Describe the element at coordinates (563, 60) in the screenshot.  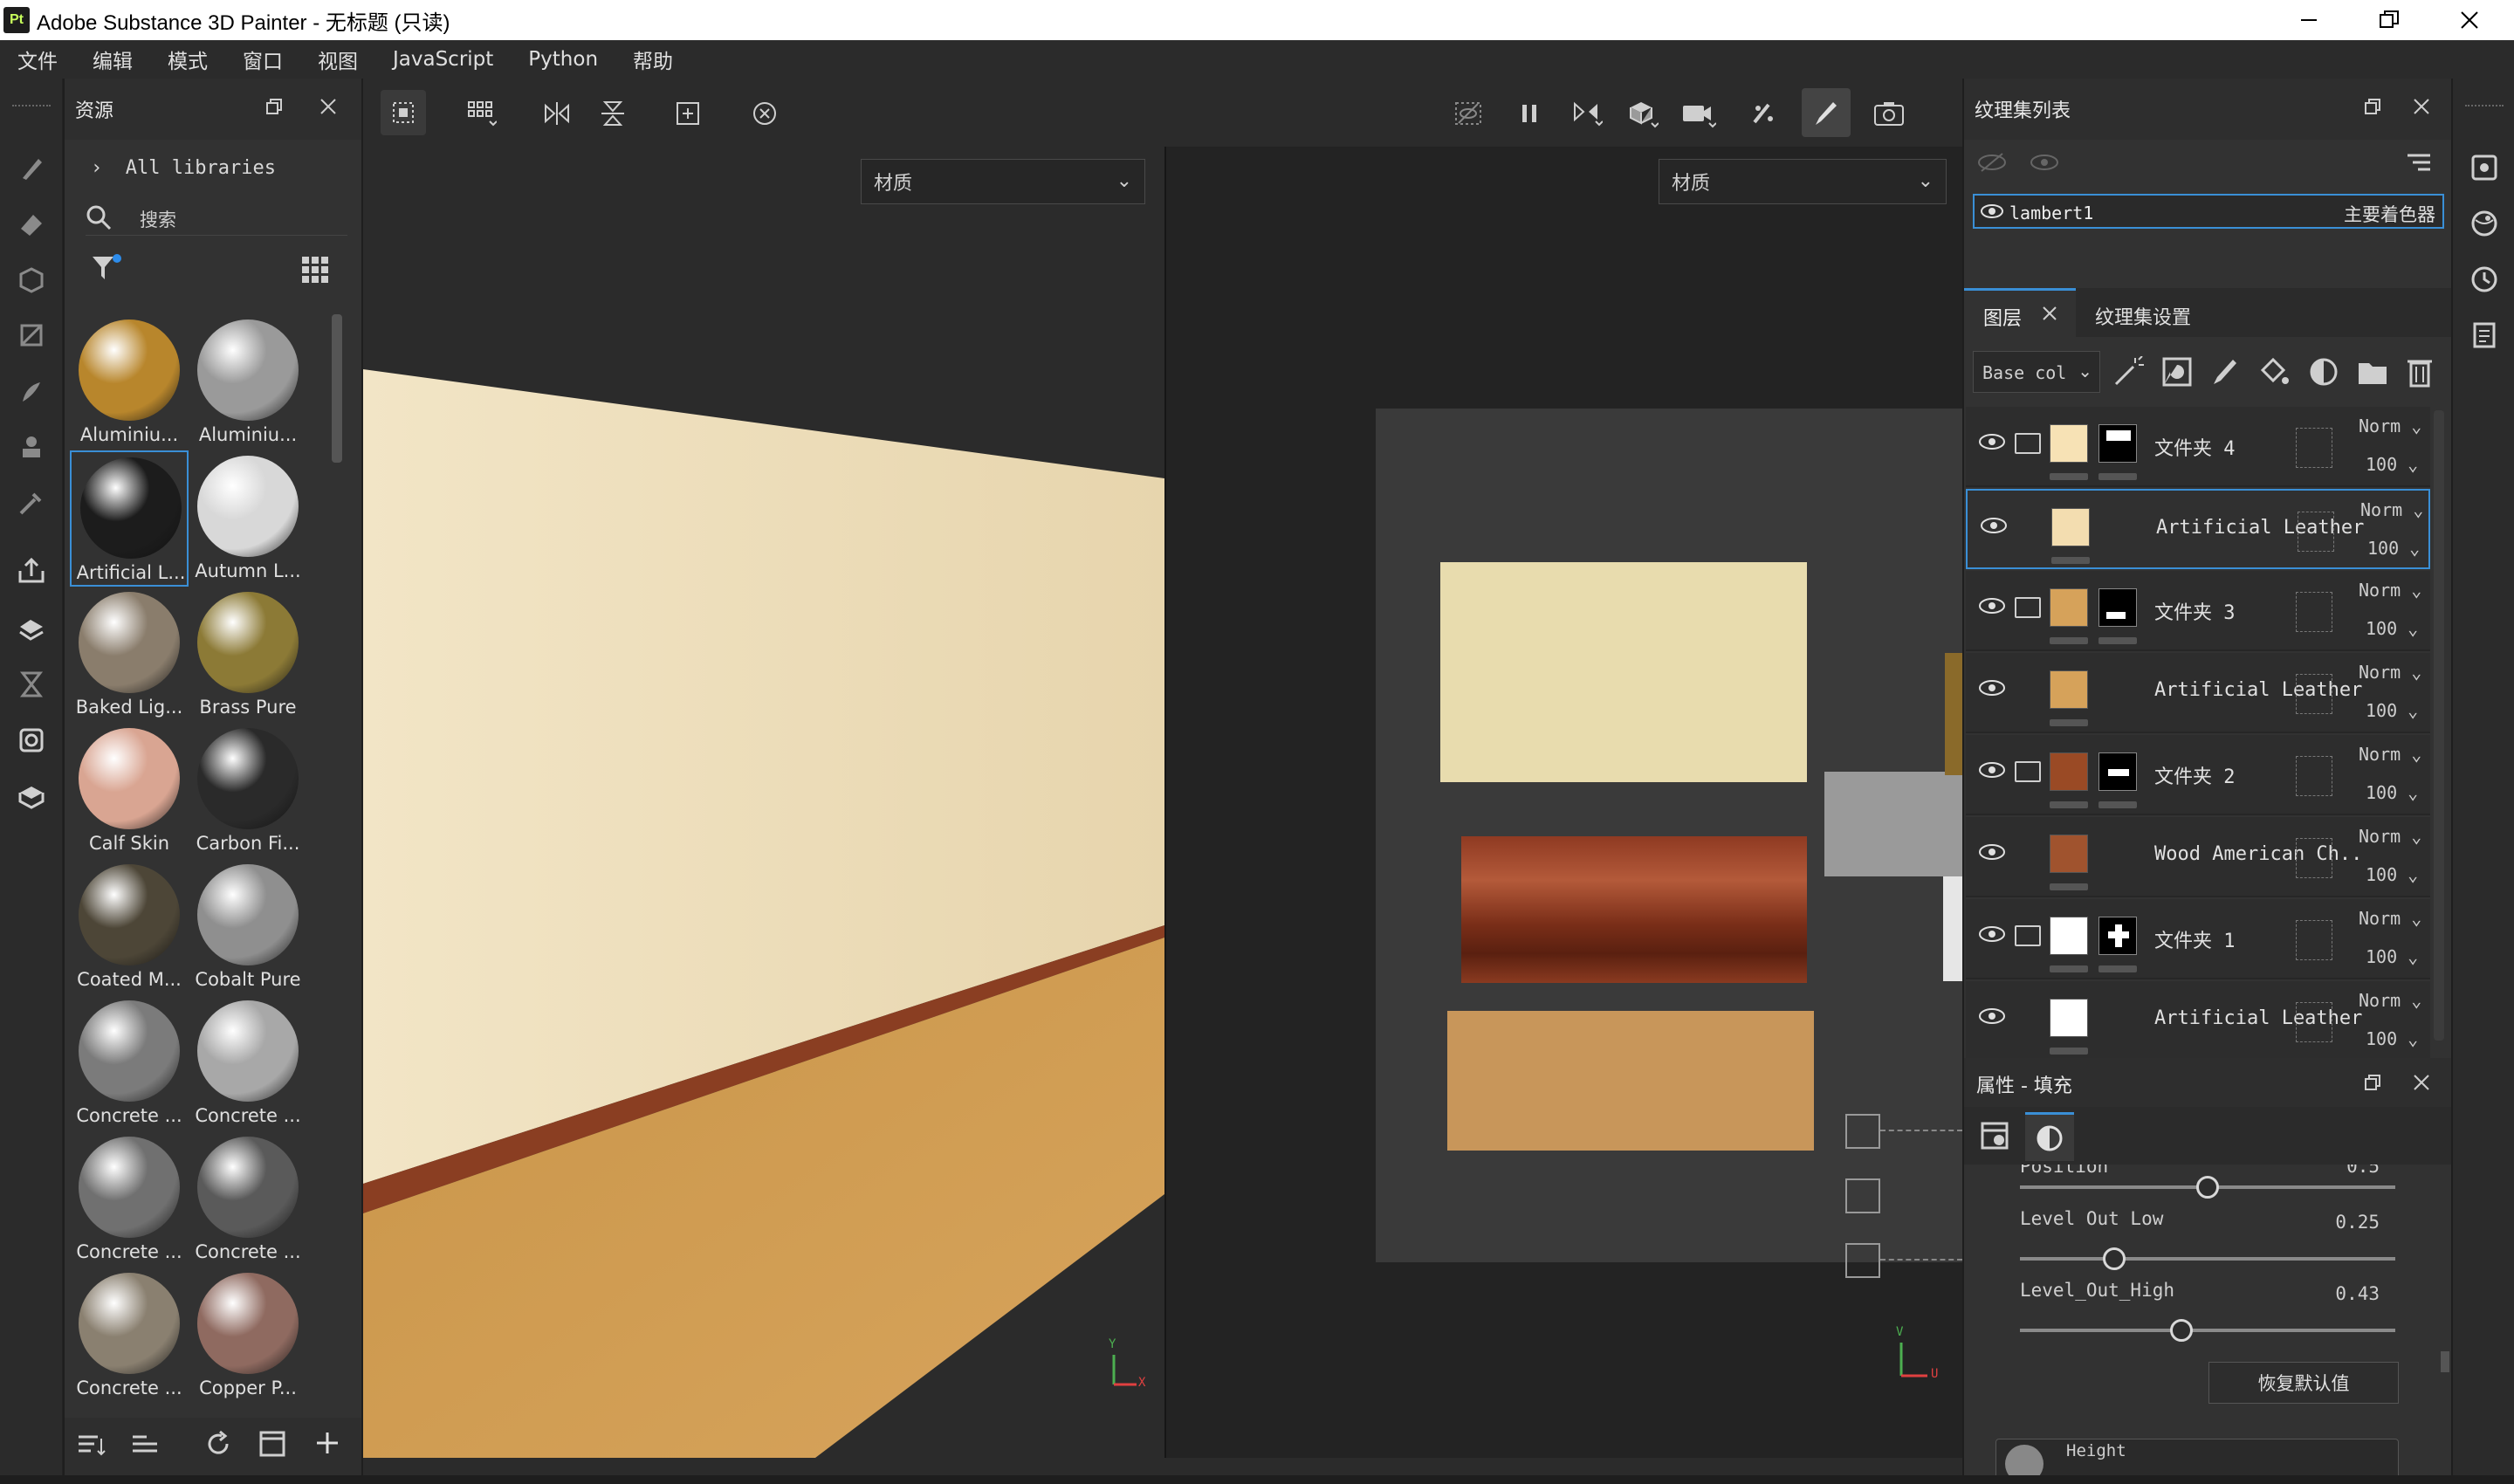
I see `menu-python: Python` at that location.